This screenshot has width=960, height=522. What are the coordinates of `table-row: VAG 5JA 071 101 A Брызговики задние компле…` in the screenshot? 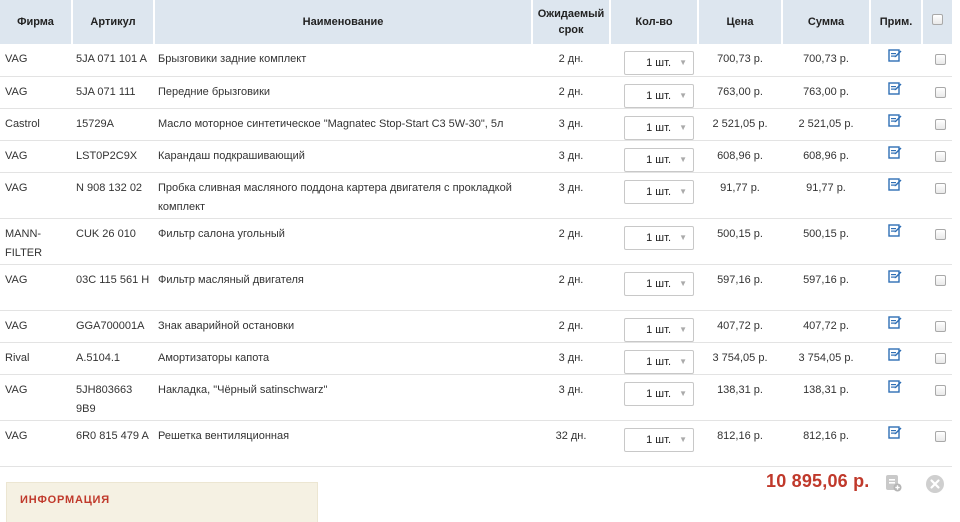 It's located at (476, 60).